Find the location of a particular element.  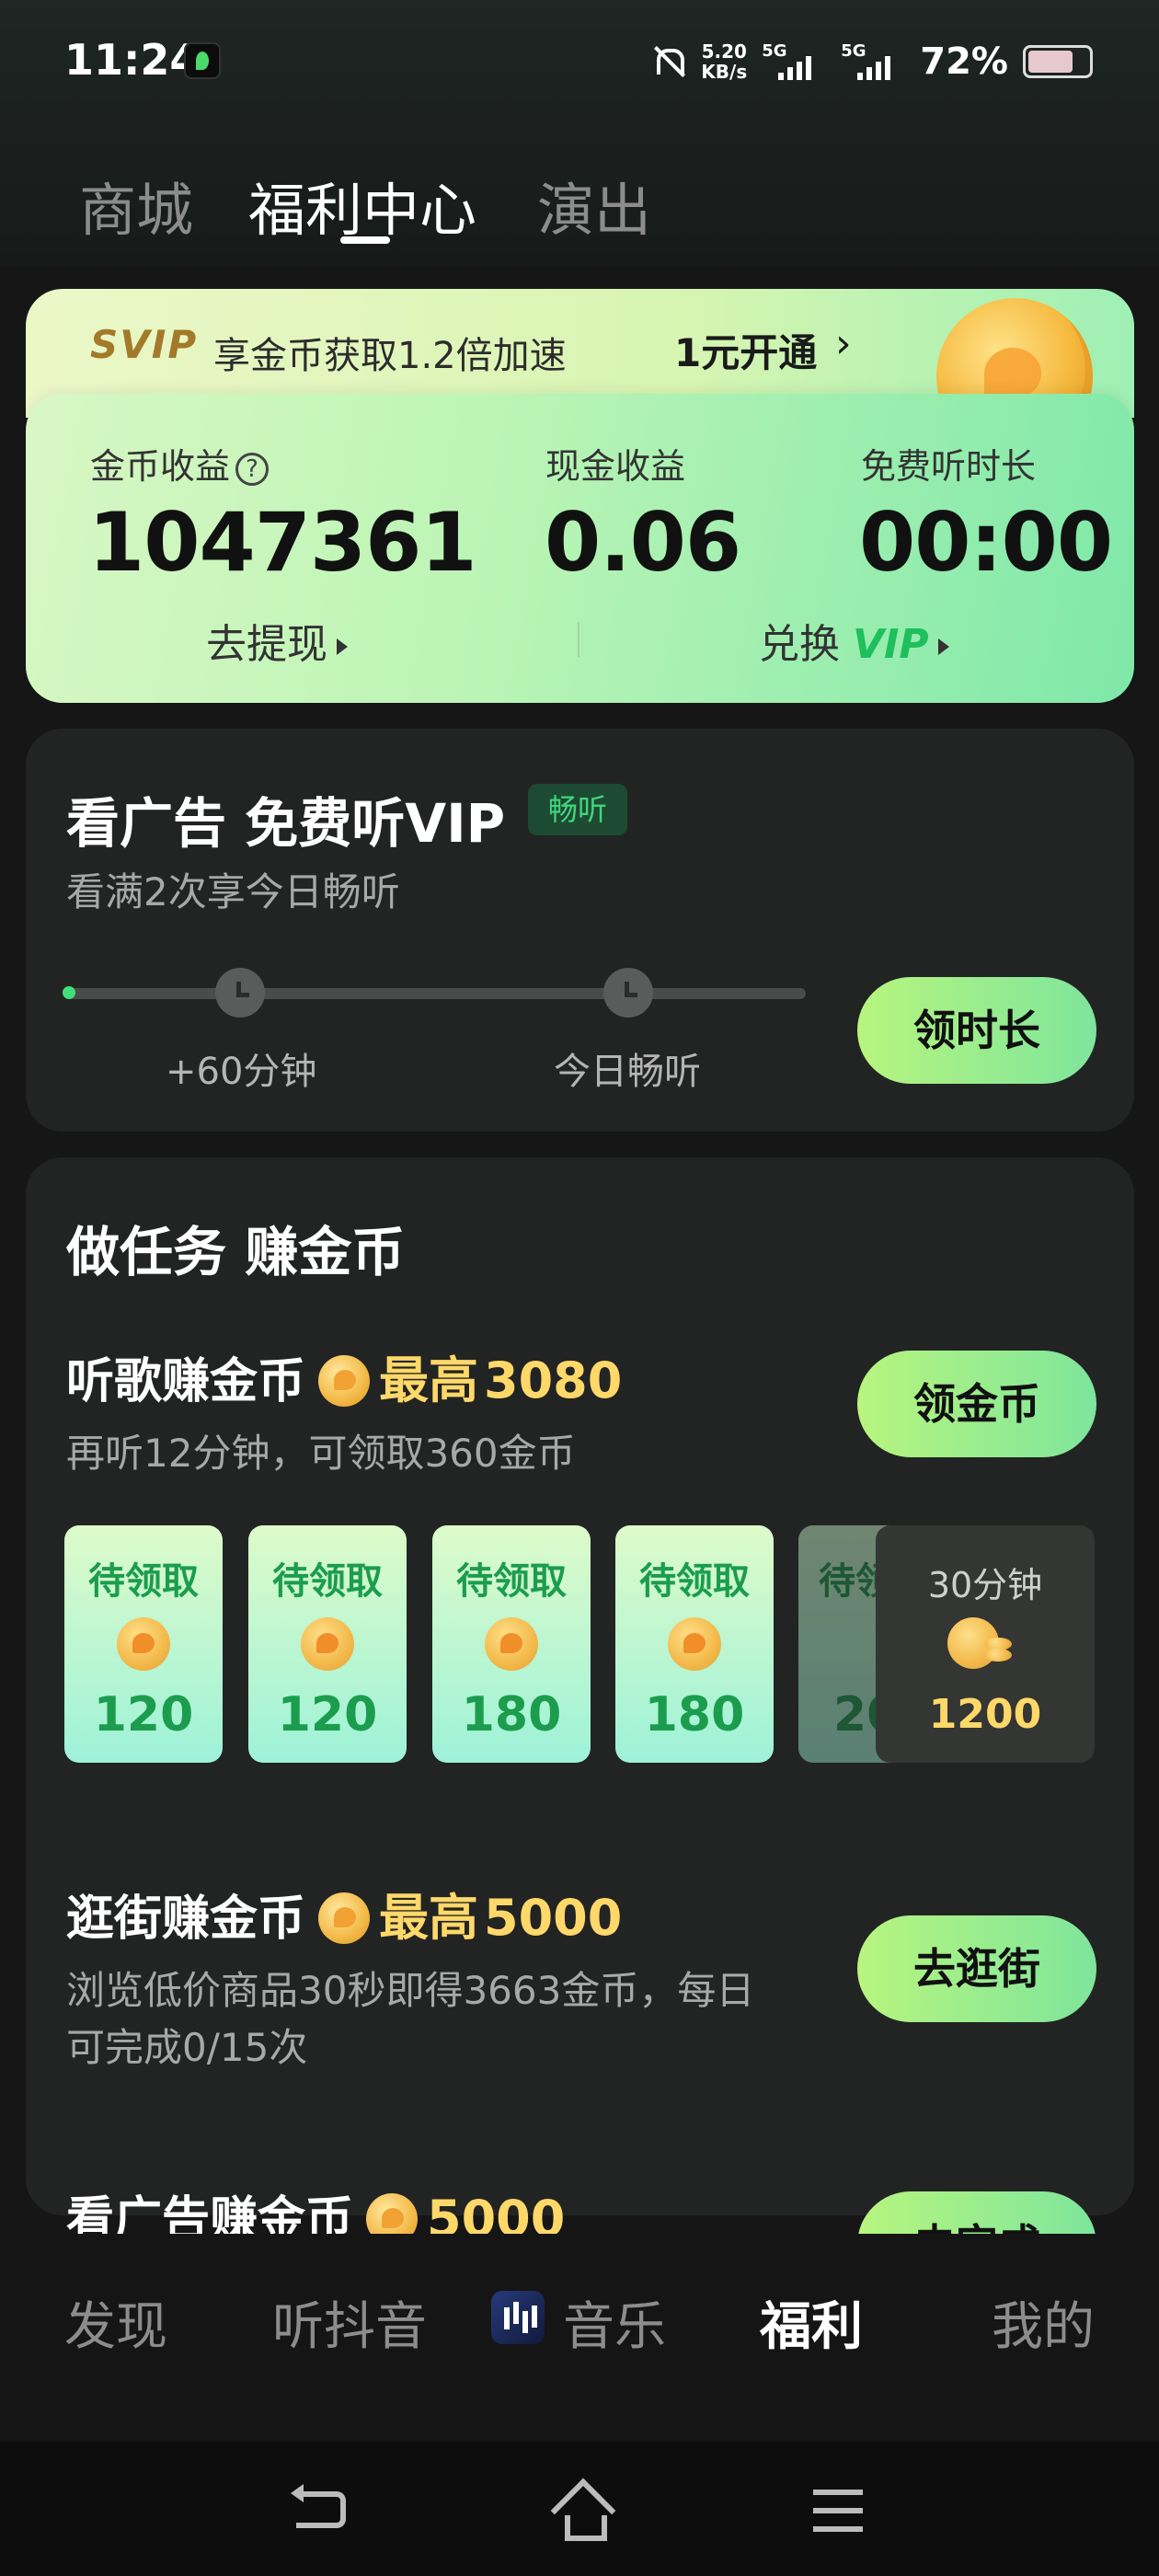

claim-time-button: 领时长 is located at coordinates (976, 1030).